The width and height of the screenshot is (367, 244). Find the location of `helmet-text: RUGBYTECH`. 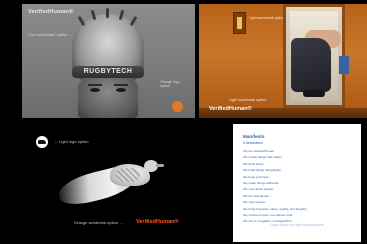

helmet-text: RUGBYTECH is located at coordinates (108, 71).